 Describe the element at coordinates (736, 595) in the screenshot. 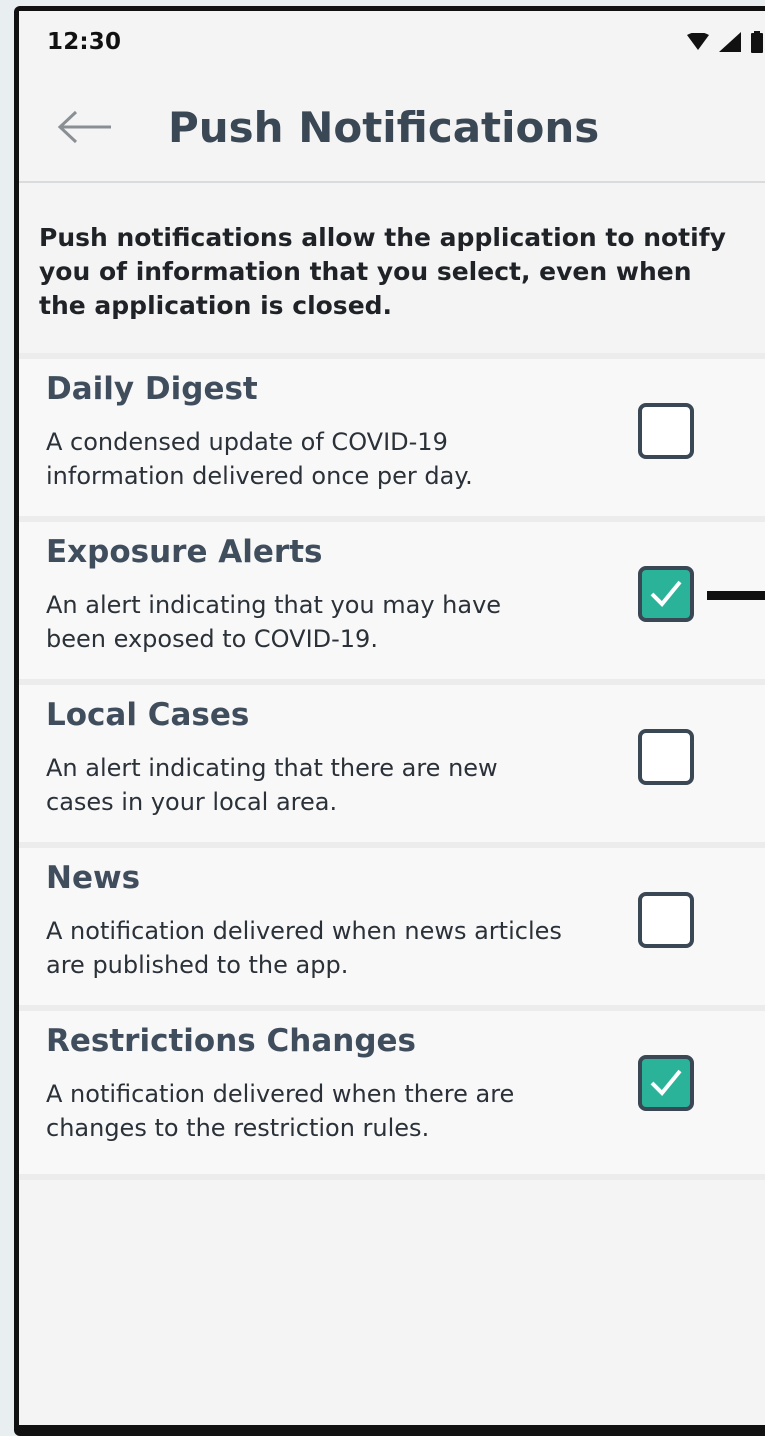

I see `annotation-line` at that location.